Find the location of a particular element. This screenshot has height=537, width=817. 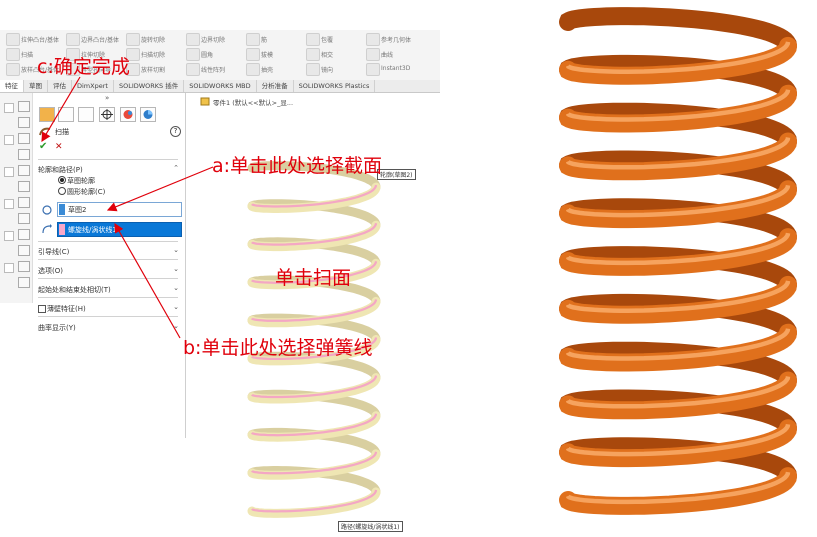

sweep-feature-icon is located at coordinates (45, 131).